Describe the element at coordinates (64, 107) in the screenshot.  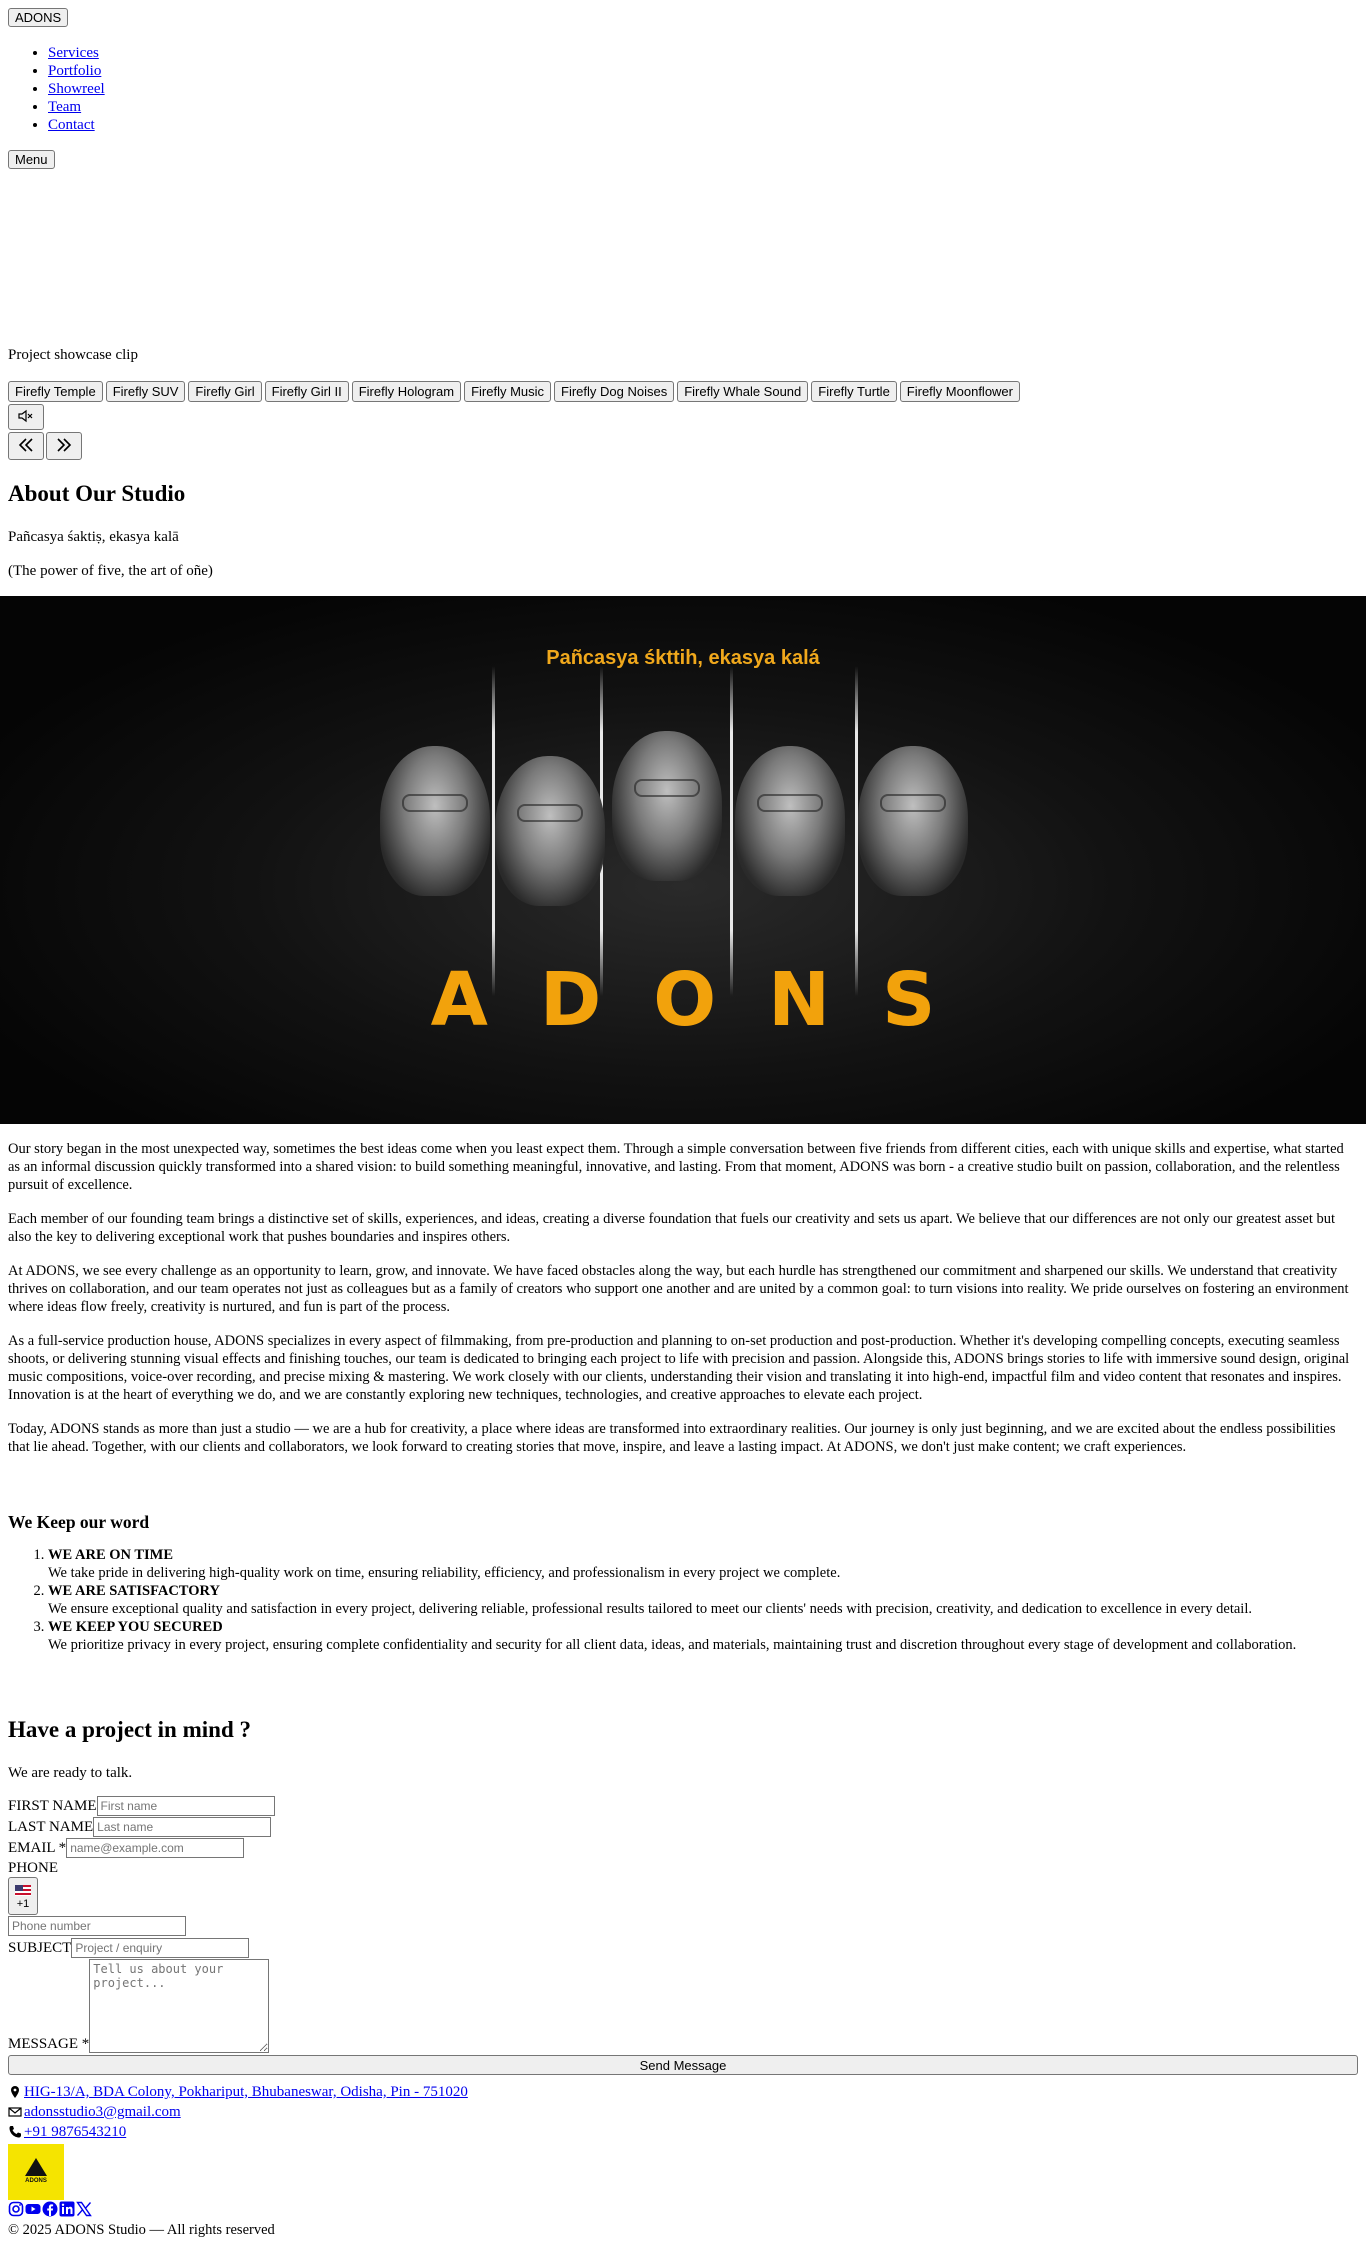
I see `nav-link-team: Team` at that location.